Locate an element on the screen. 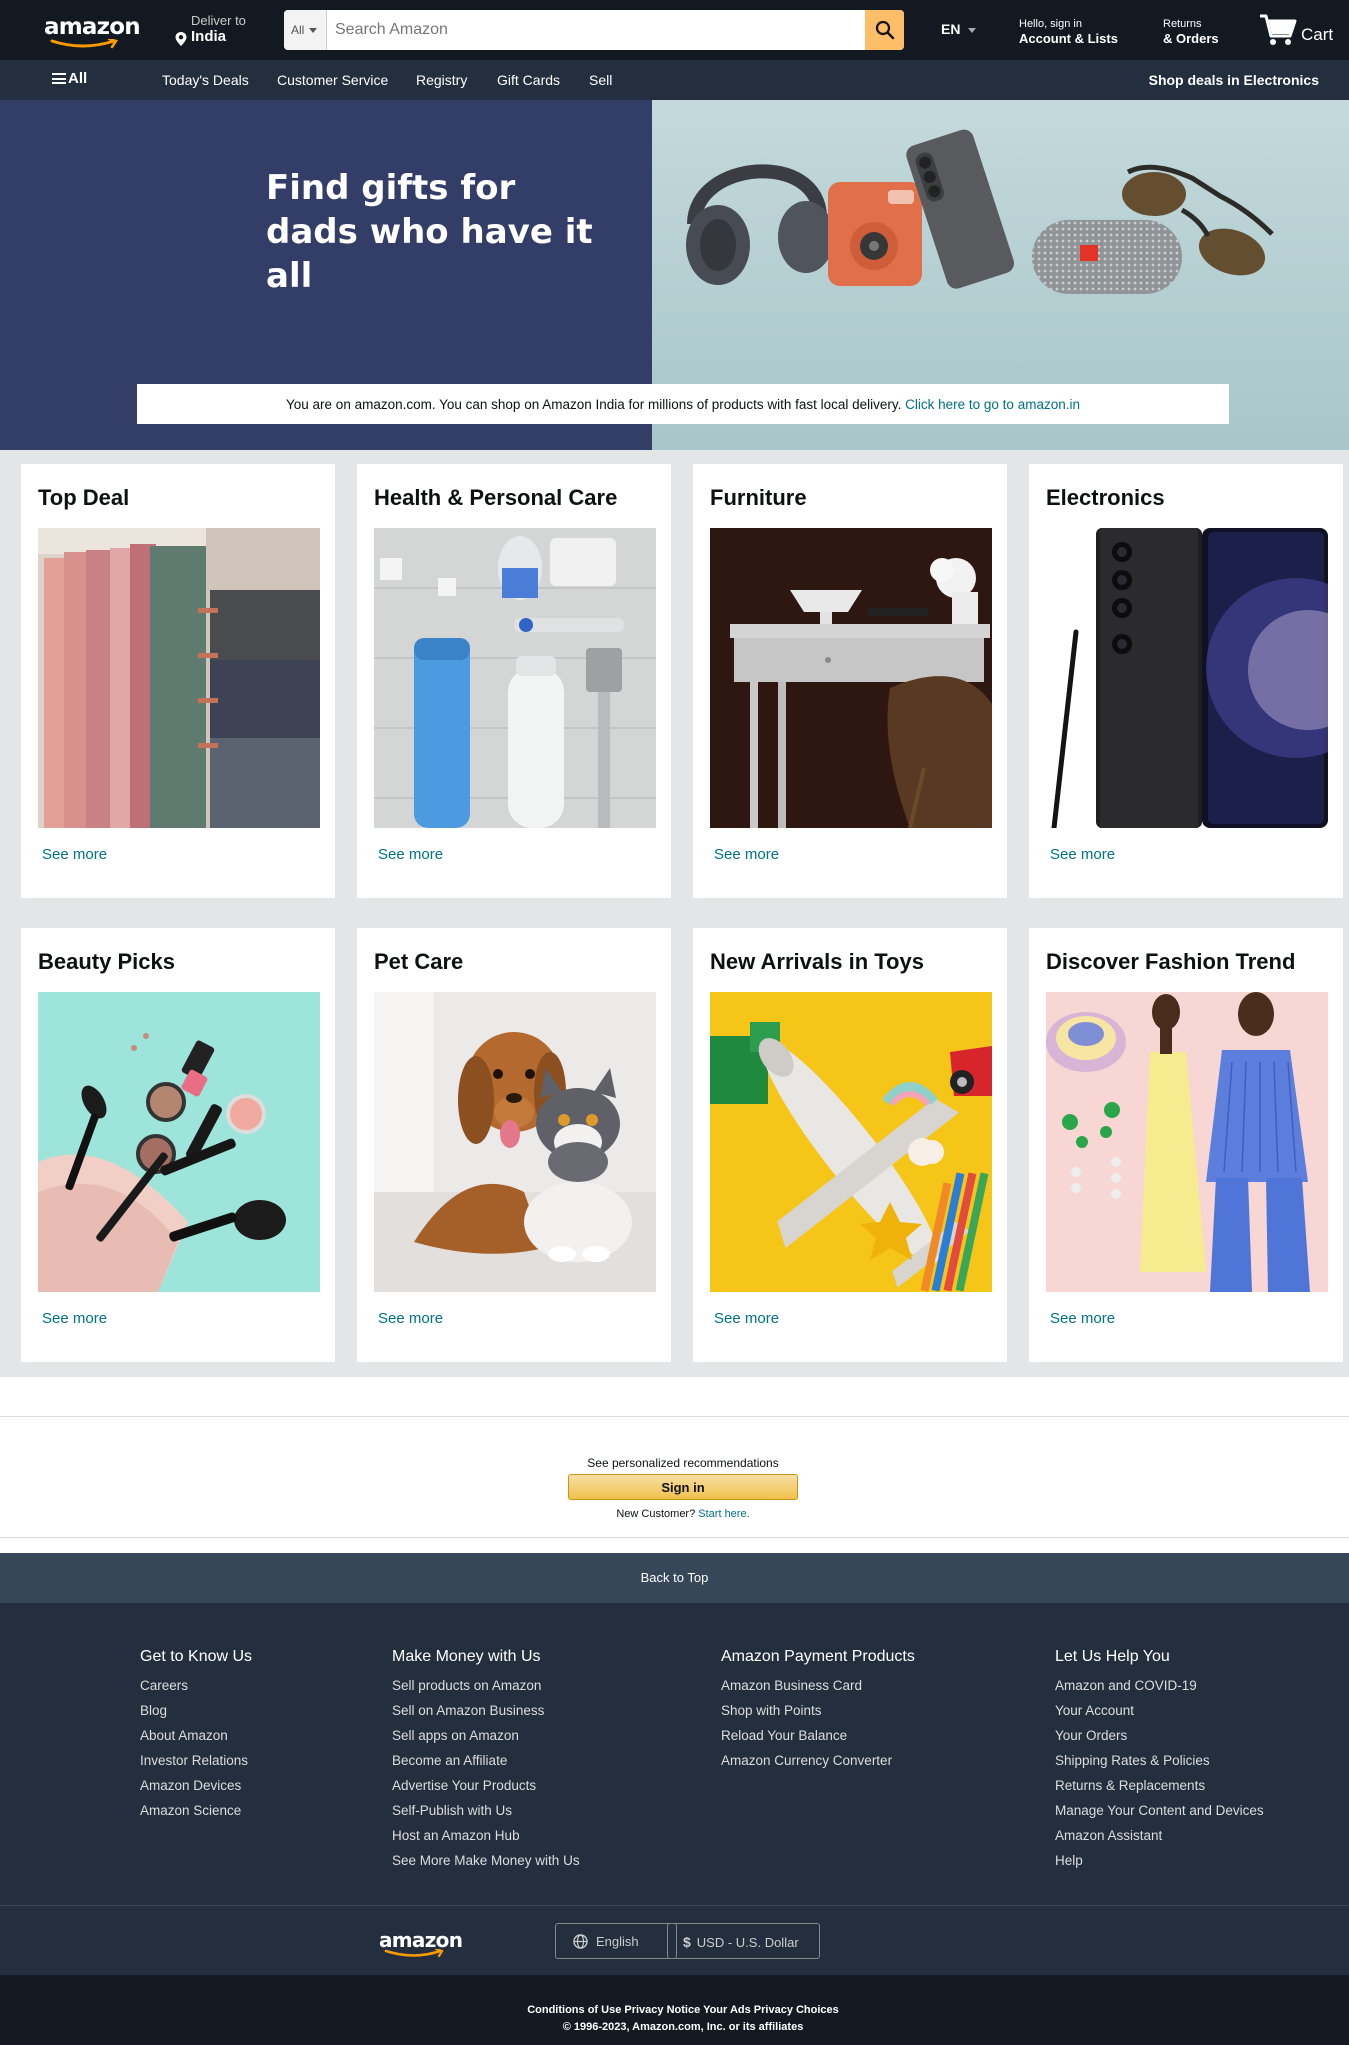 The image size is (1349, 2045). hamburger-icon is located at coordinates (59, 78).